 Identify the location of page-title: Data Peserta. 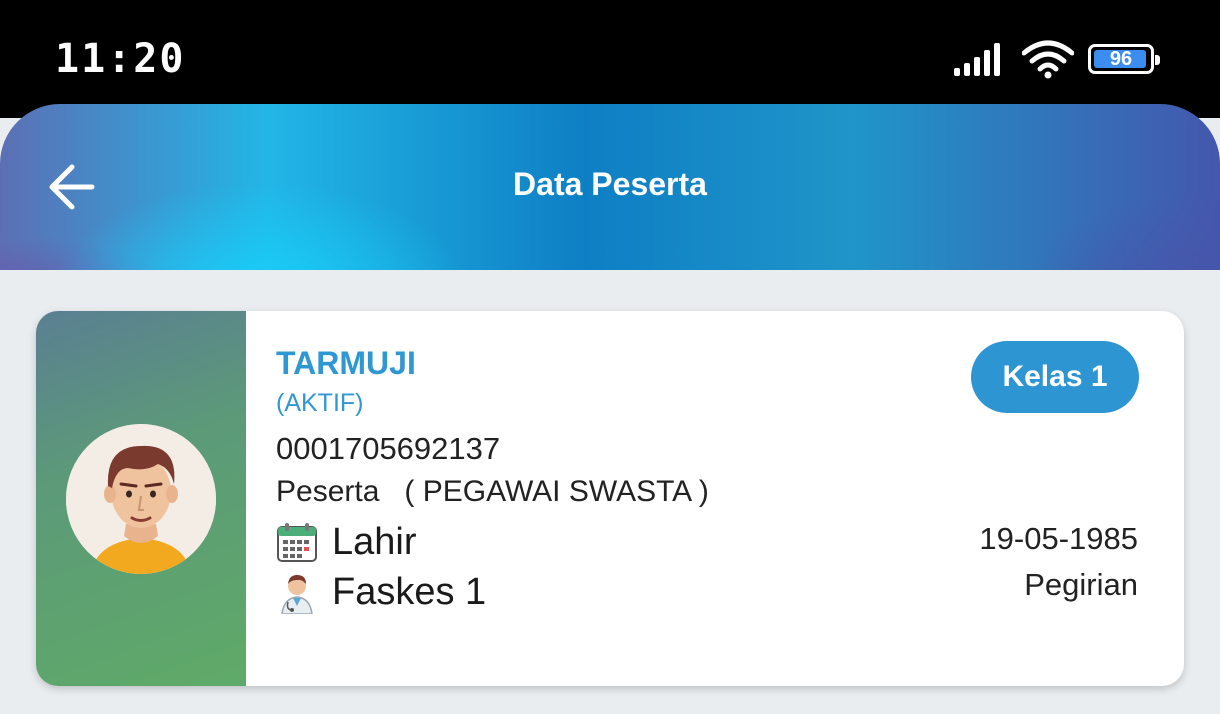
(610, 184).